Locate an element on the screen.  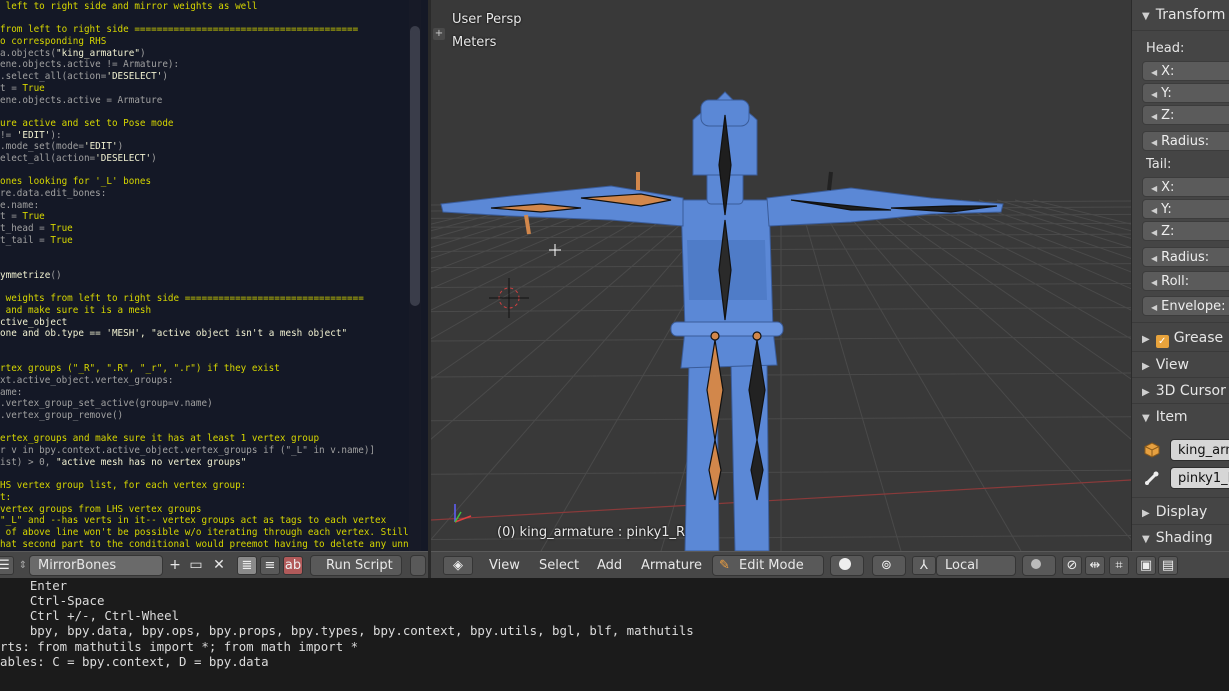
tail-z-field: ◀ Z: is located at coordinates (1185, 231).